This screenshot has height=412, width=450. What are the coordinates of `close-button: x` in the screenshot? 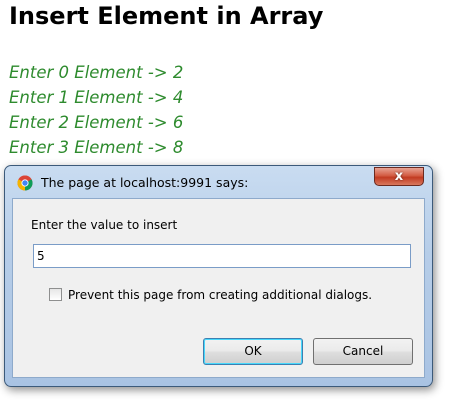 It's located at (399, 176).